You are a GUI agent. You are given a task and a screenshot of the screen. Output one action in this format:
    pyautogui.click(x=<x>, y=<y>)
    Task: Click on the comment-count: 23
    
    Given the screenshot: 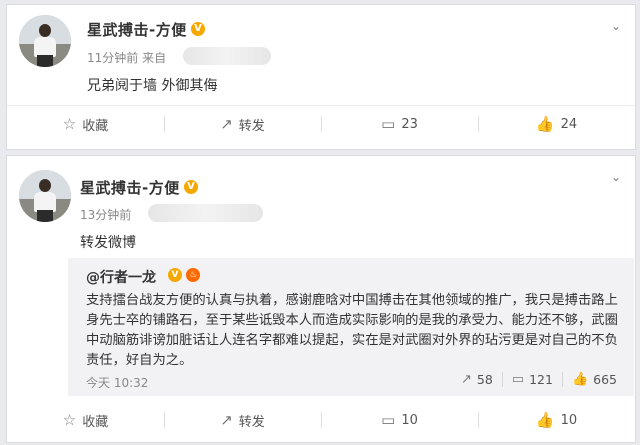 What is the action you would take?
    pyautogui.click(x=409, y=124)
    